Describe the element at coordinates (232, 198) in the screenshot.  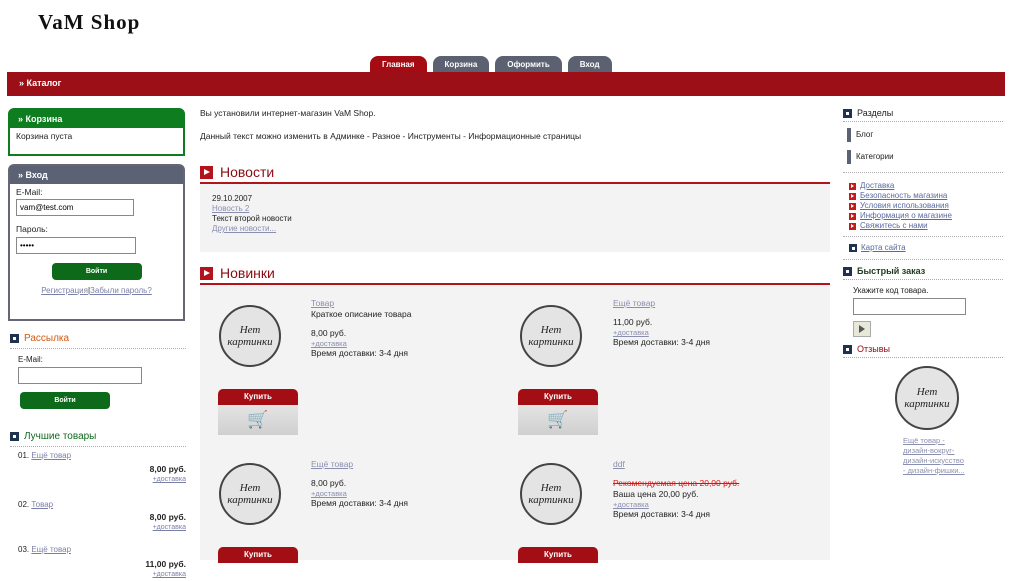
I see `news-date: 29.10.2007` at that location.